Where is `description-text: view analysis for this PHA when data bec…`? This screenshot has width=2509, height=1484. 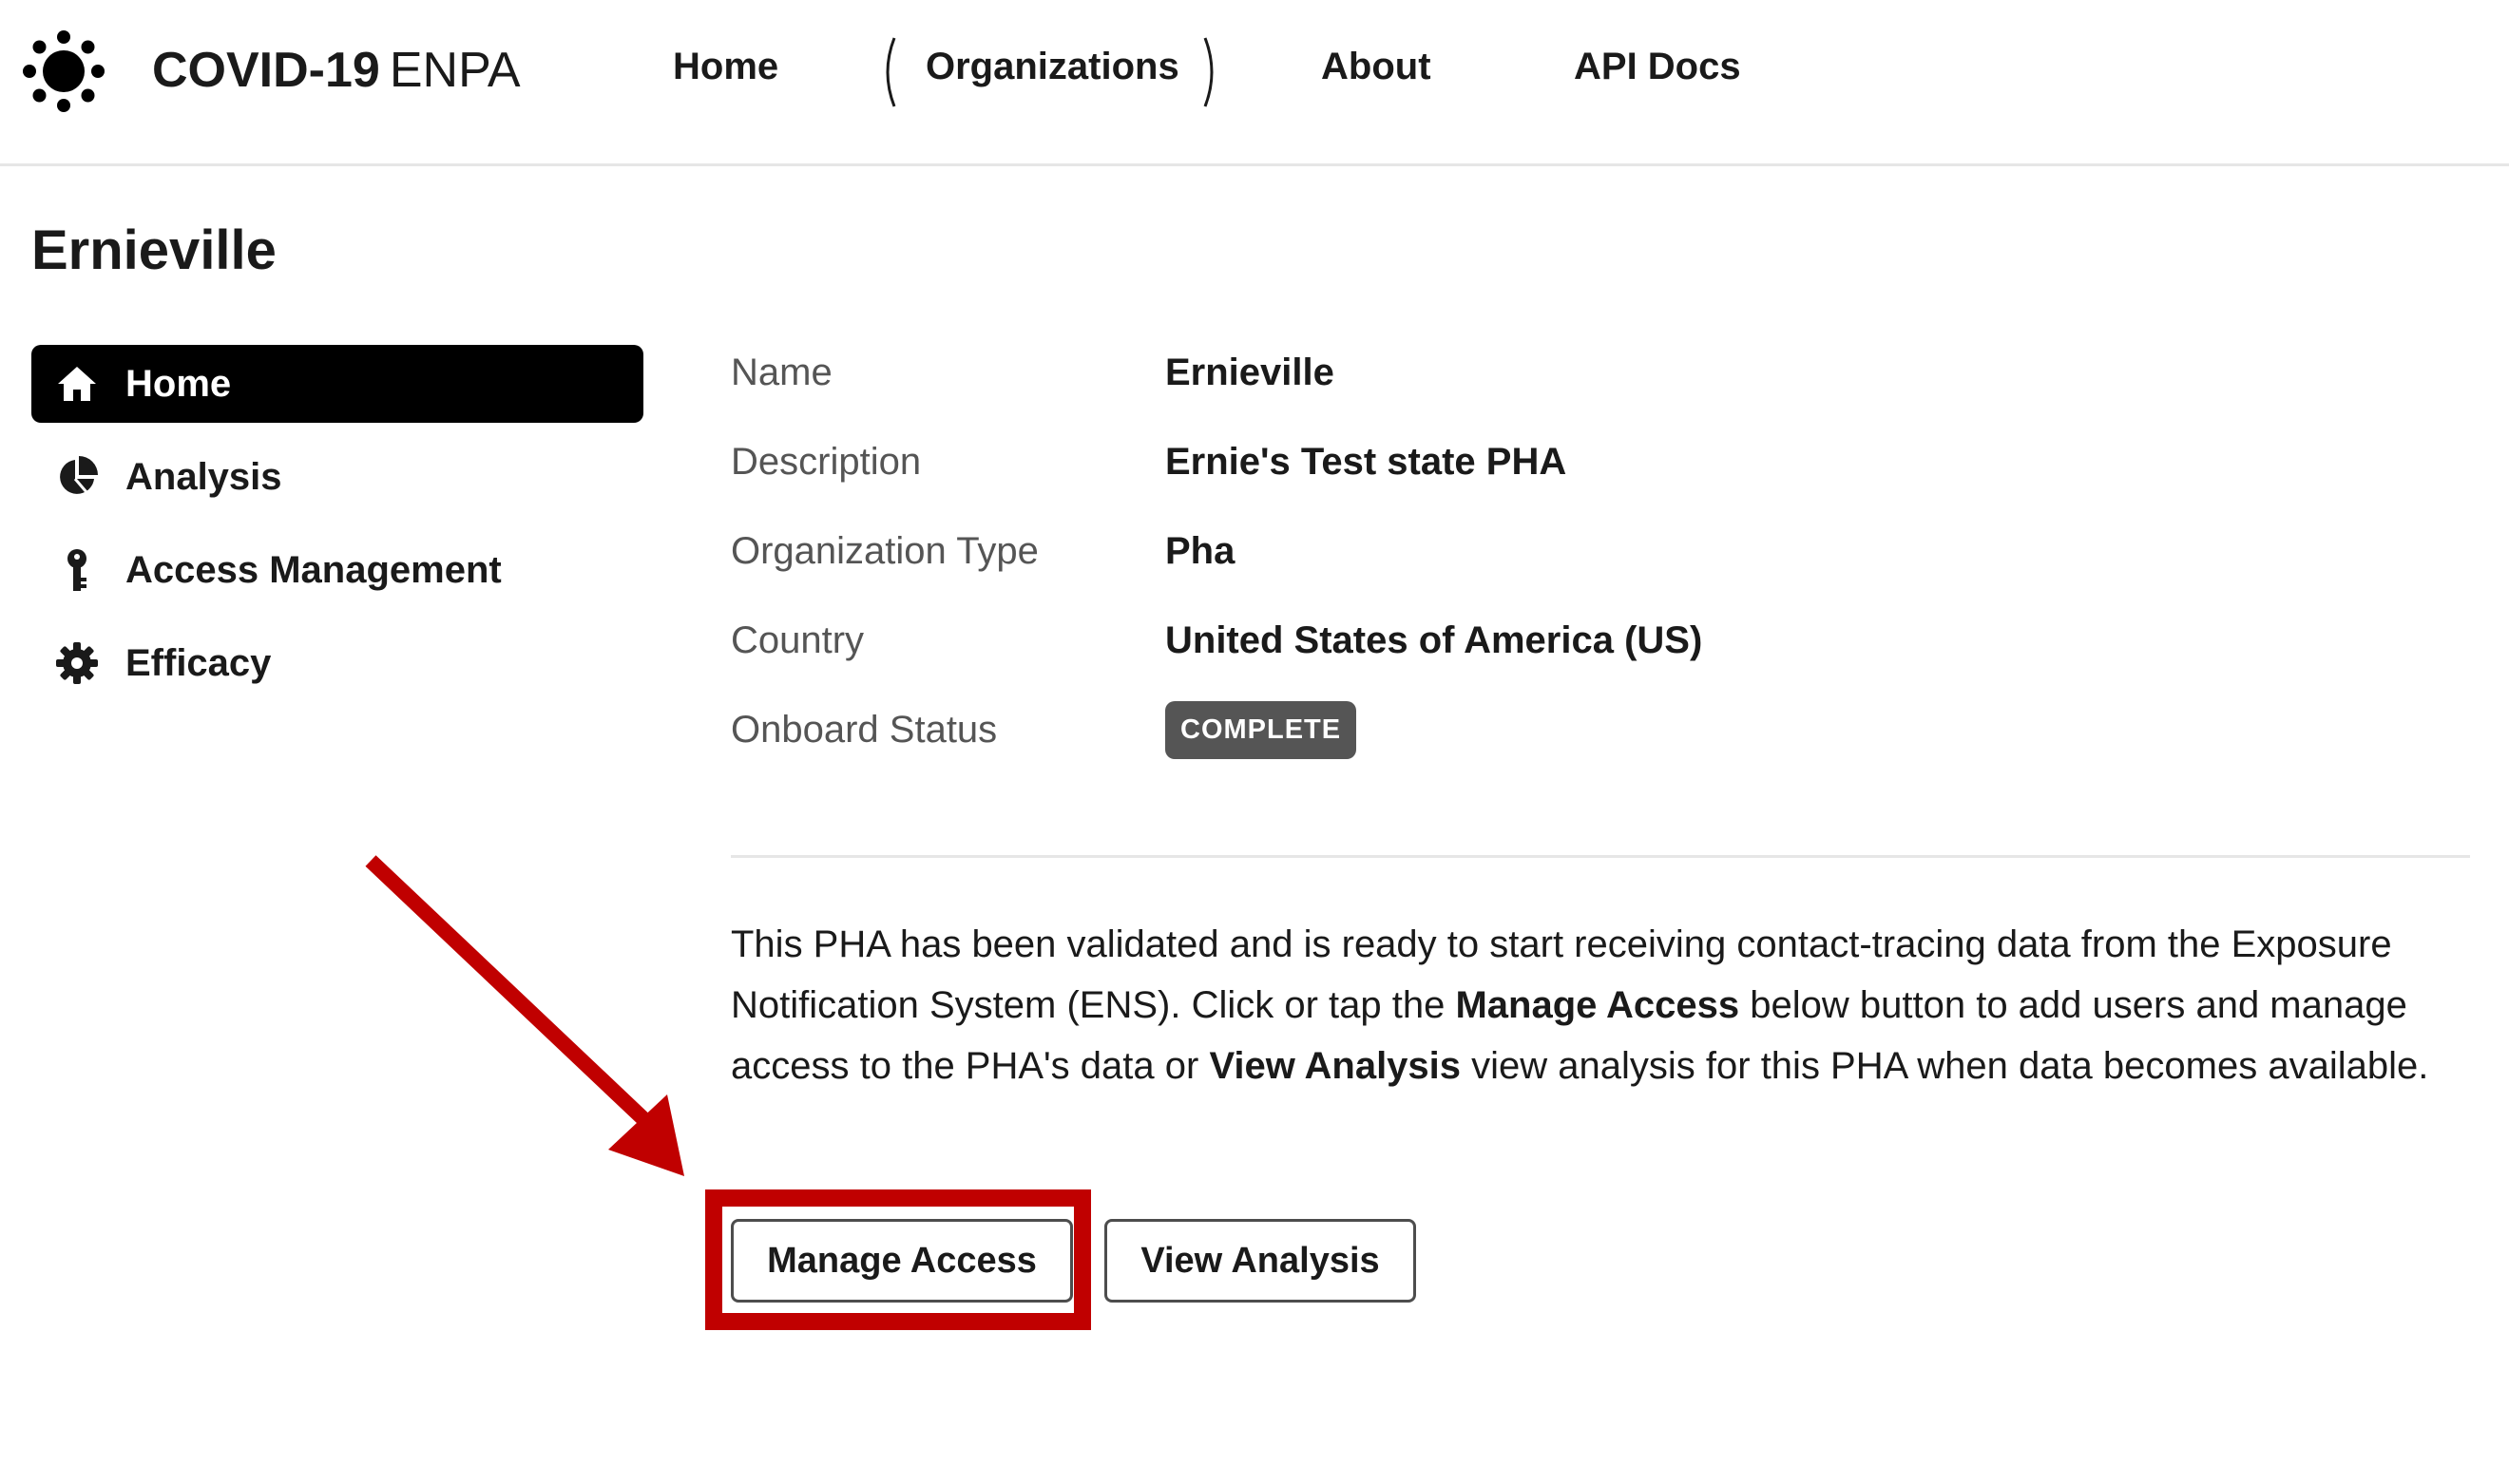 description-text: view analysis for this PHA when data bec… is located at coordinates (1945, 1066).